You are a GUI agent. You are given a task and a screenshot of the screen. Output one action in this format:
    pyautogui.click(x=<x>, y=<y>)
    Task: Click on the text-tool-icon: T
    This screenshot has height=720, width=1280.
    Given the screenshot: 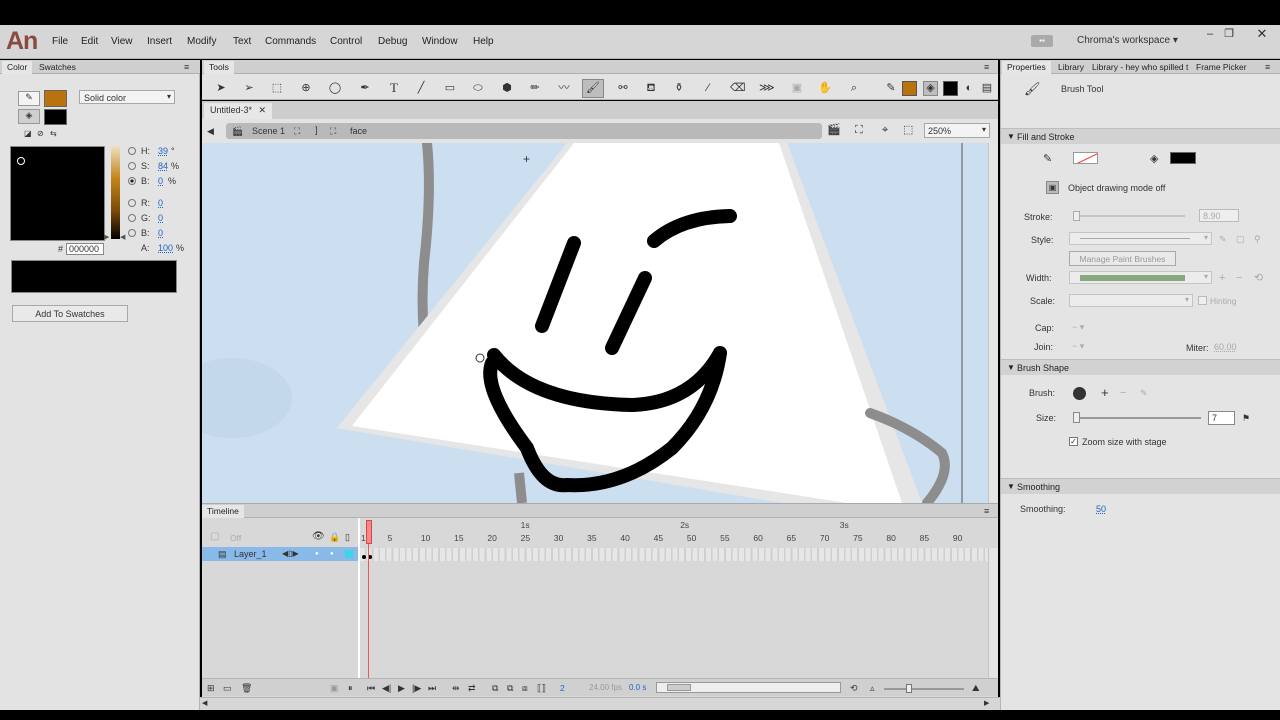 What is the action you would take?
    pyautogui.click(x=394, y=88)
    